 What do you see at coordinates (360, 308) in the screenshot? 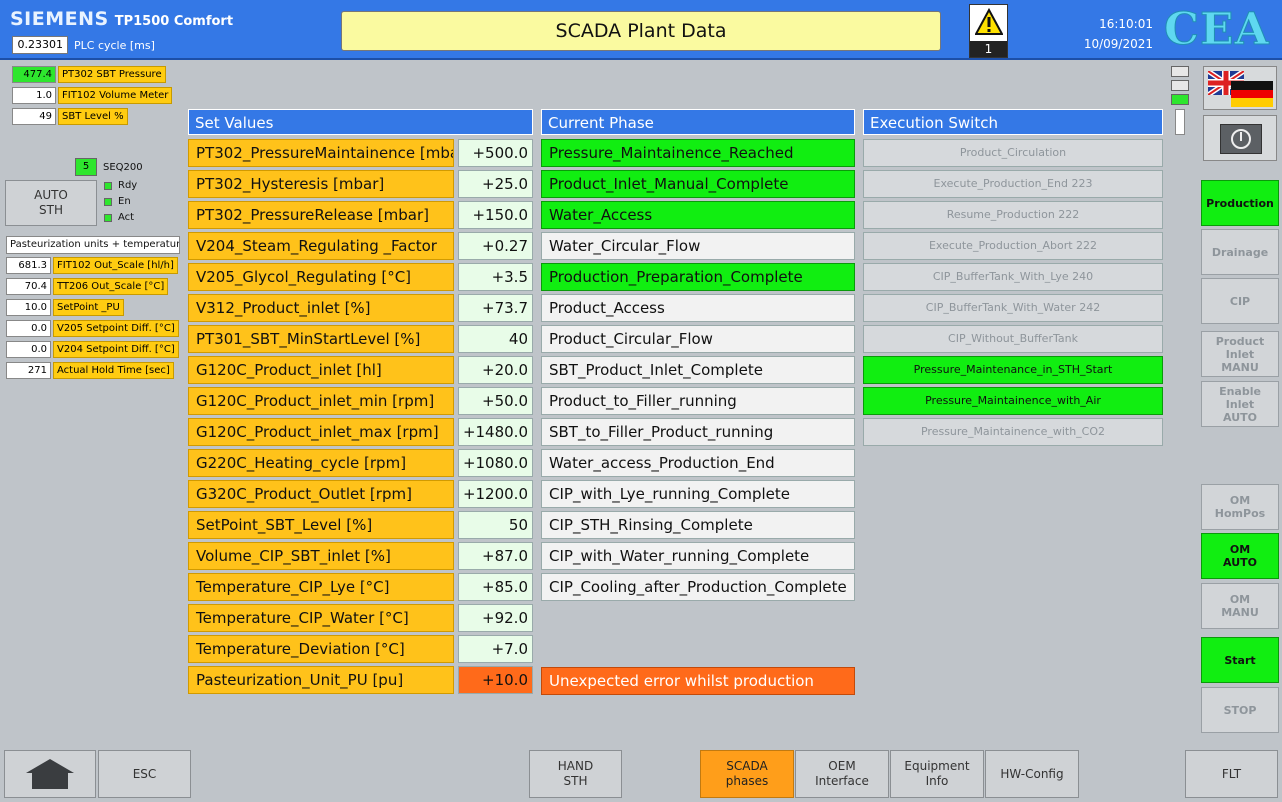
I see `set-value-row: V312_Product_inlet [%] +73.7` at bounding box center [360, 308].